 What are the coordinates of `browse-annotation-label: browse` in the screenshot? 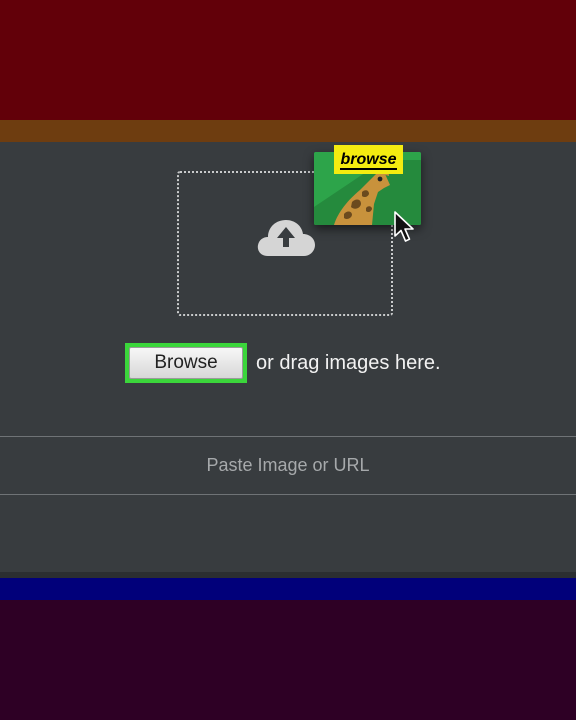 It's located at (368, 160).